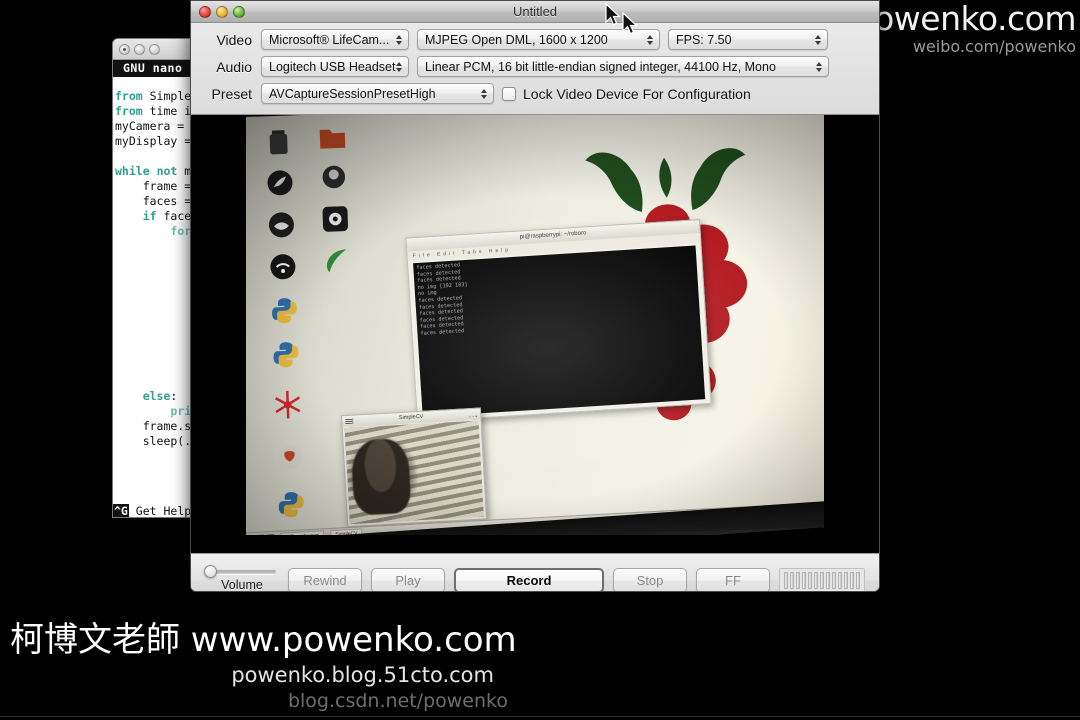  What do you see at coordinates (540, 716) in the screenshot?
I see `bottom-divider` at bounding box center [540, 716].